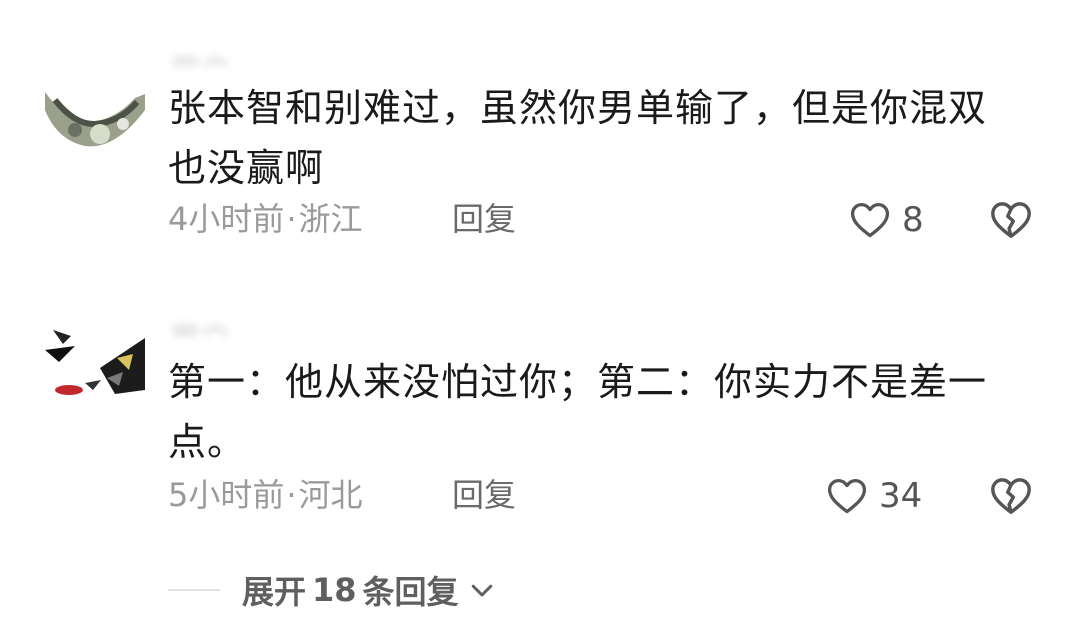 Image resolution: width=1080 pixels, height=625 pixels. Describe the element at coordinates (194, 590) in the screenshot. I see `divider-line` at that location.